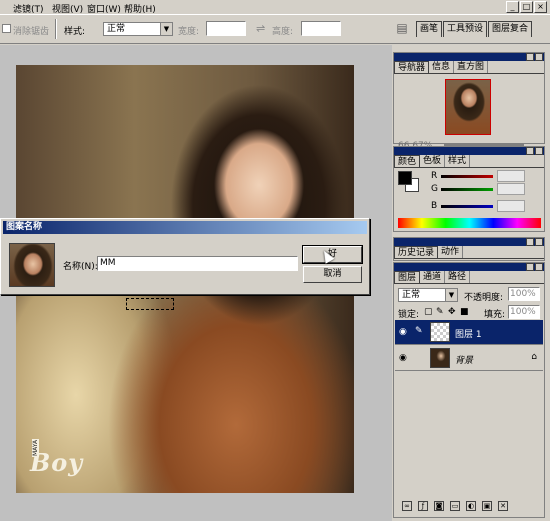  I want to click on layer-row: ◉ 背景 ⌂, so click(469, 358).